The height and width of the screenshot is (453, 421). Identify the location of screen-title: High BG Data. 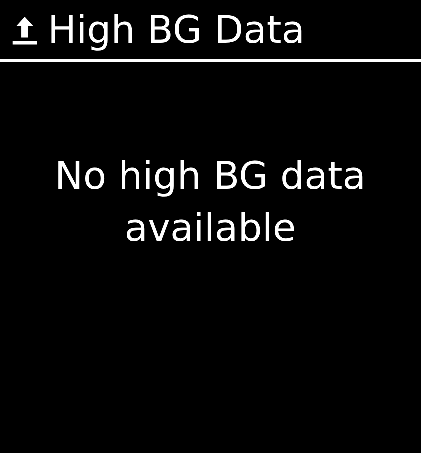
(177, 29).